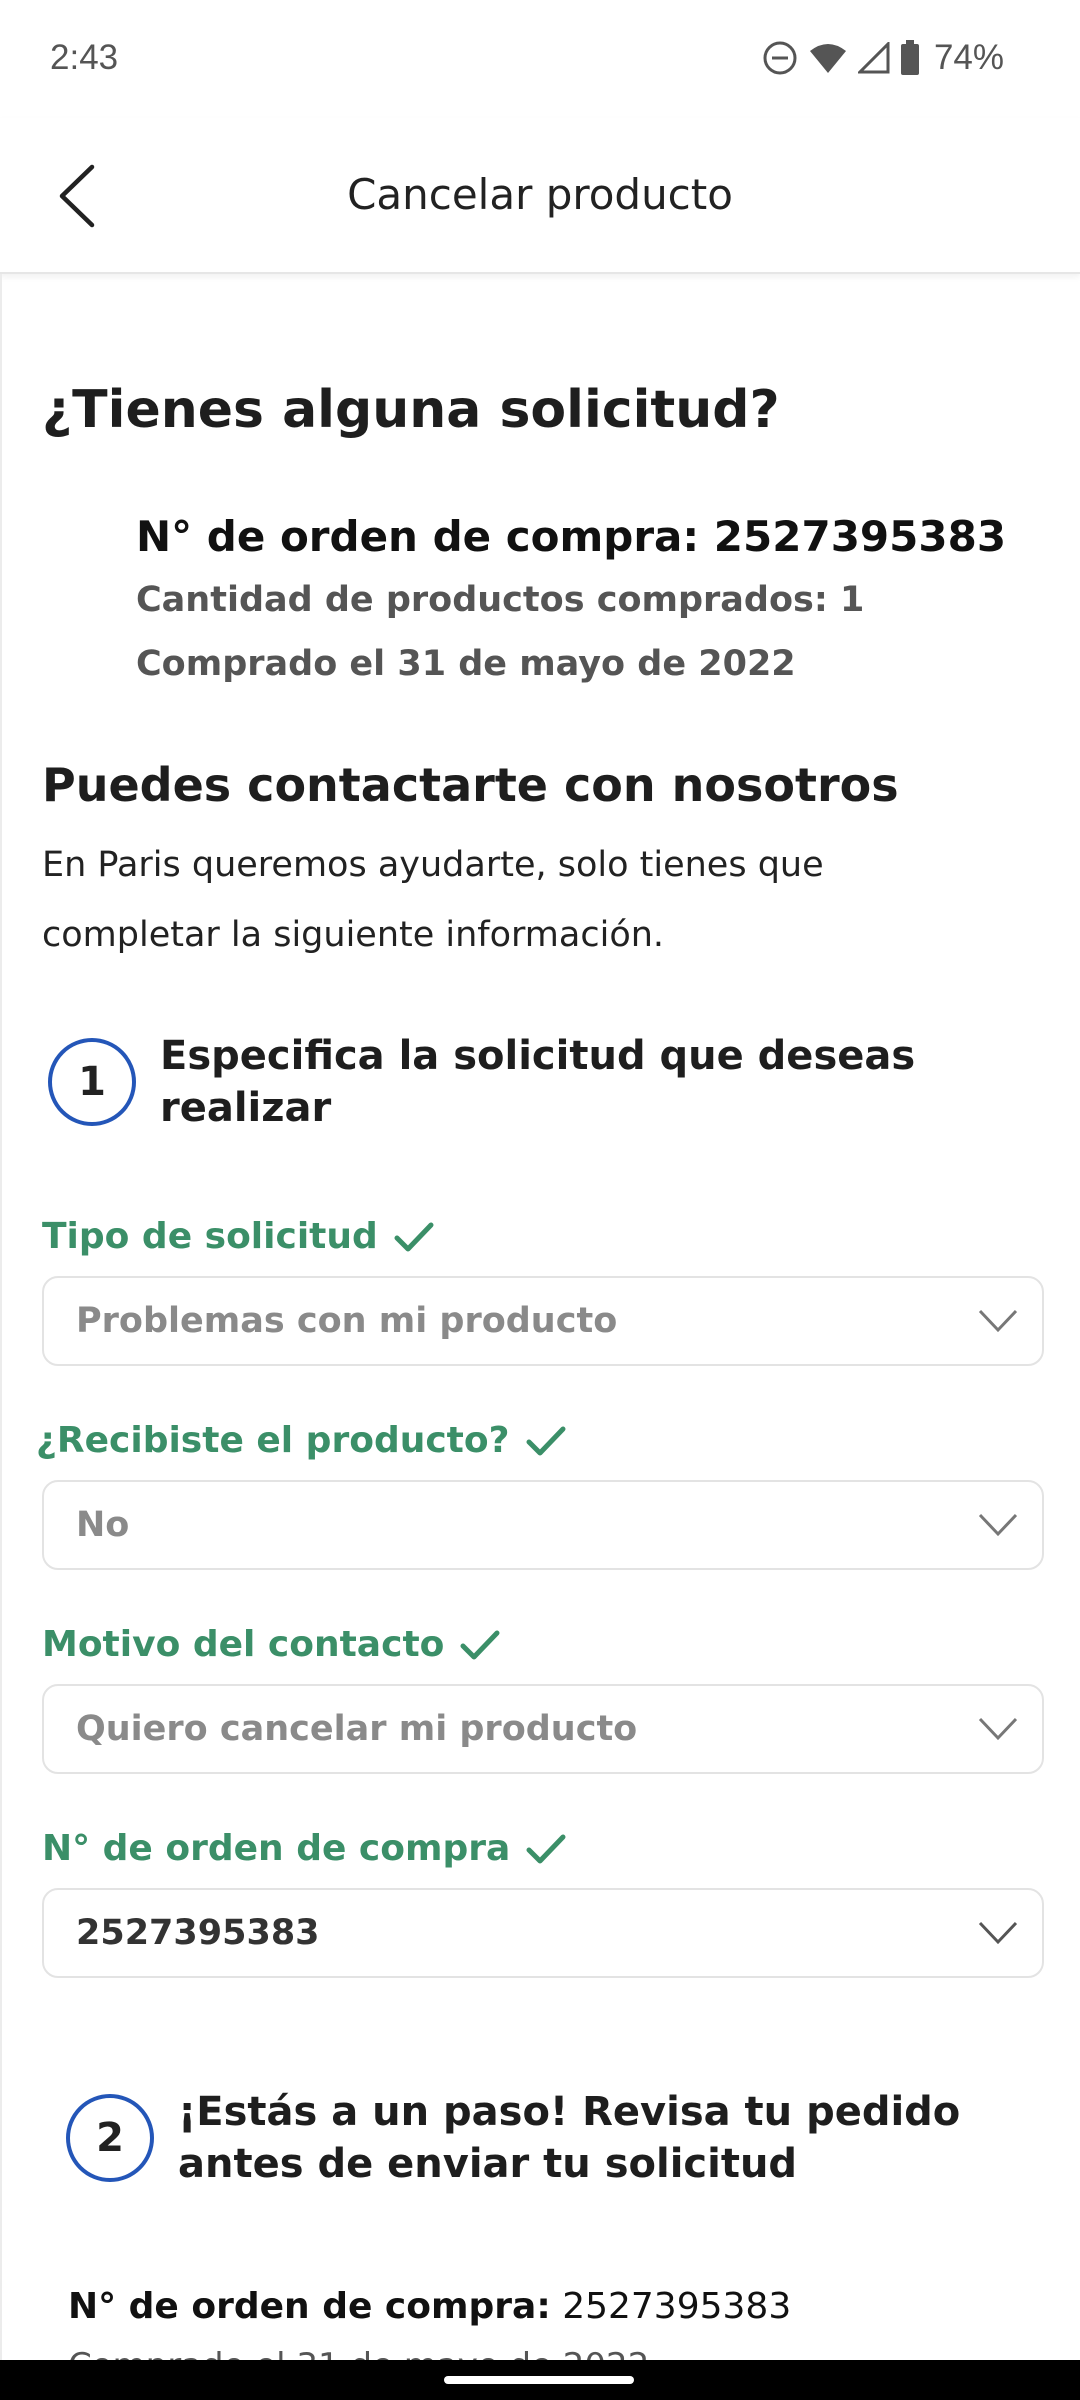 The image size is (1080, 2400). Describe the element at coordinates (827, 58) in the screenshot. I see `wifi-icon` at that location.